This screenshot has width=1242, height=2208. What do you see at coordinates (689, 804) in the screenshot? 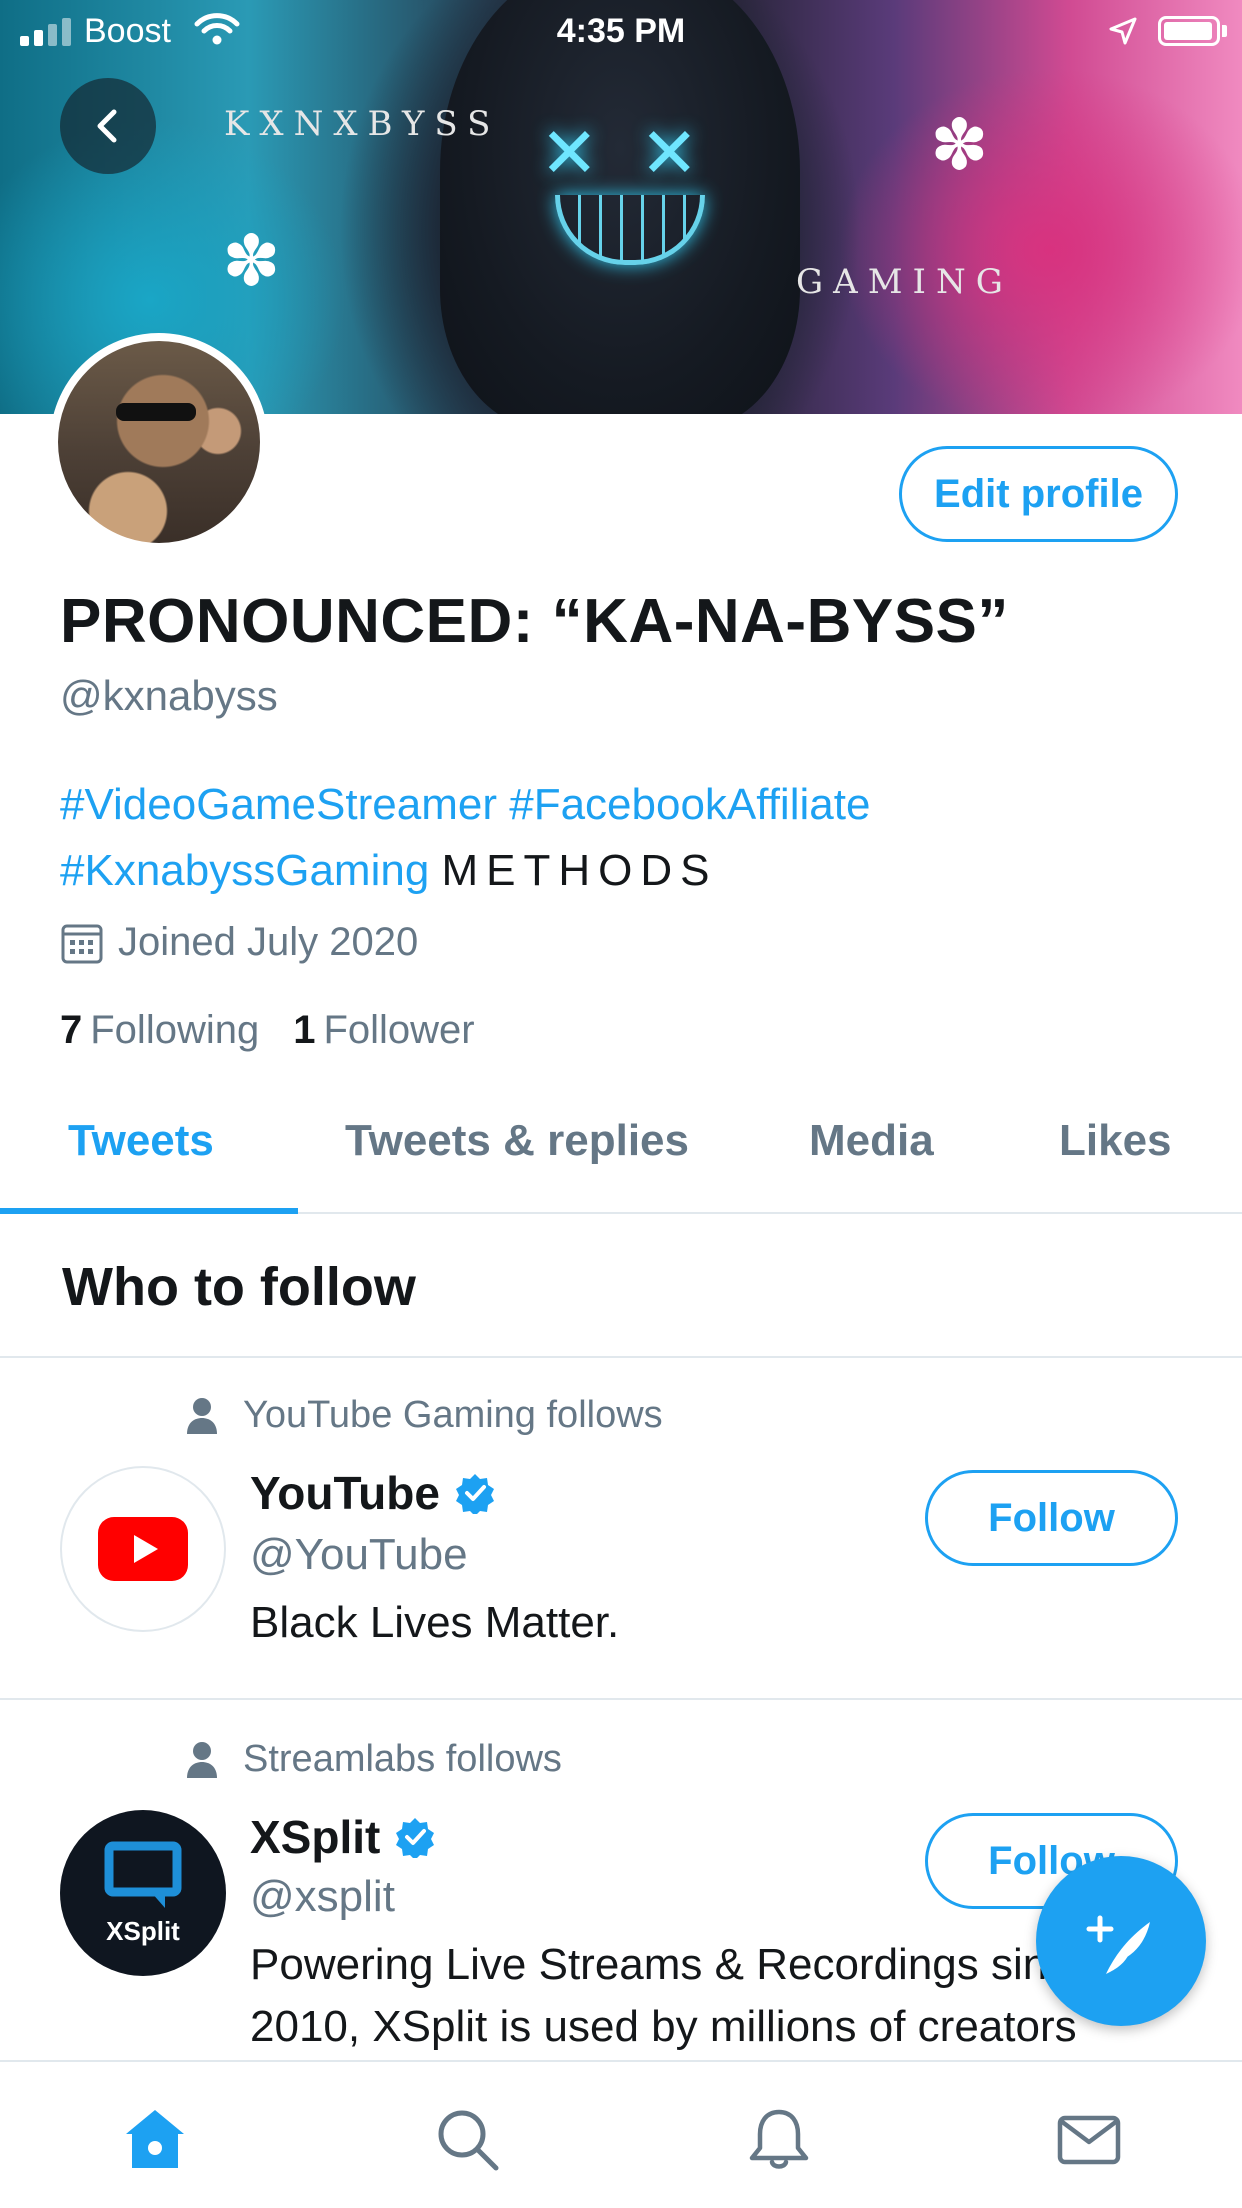
I see `hashtag-link: #FacebookAffiliate` at bounding box center [689, 804].